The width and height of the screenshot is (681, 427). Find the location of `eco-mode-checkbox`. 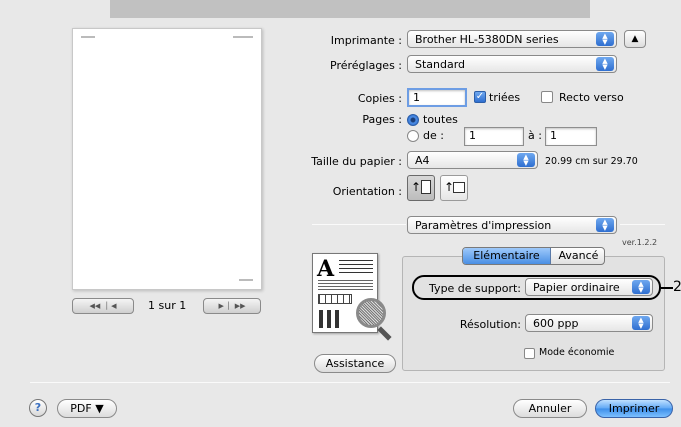

eco-mode-checkbox is located at coordinates (529, 353).